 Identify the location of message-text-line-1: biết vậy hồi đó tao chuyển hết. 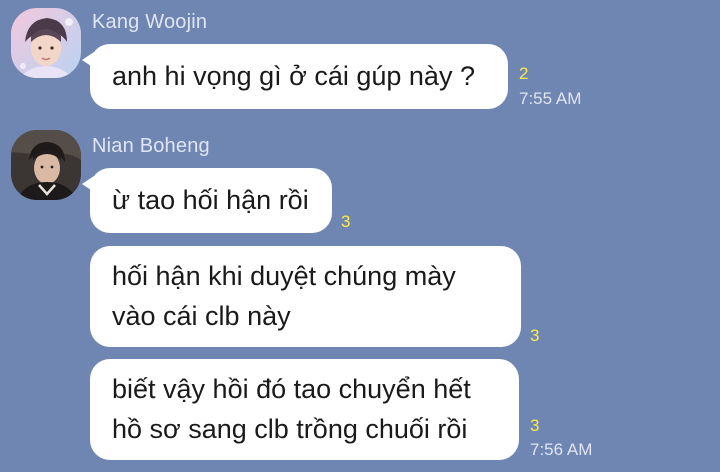
(291, 389).